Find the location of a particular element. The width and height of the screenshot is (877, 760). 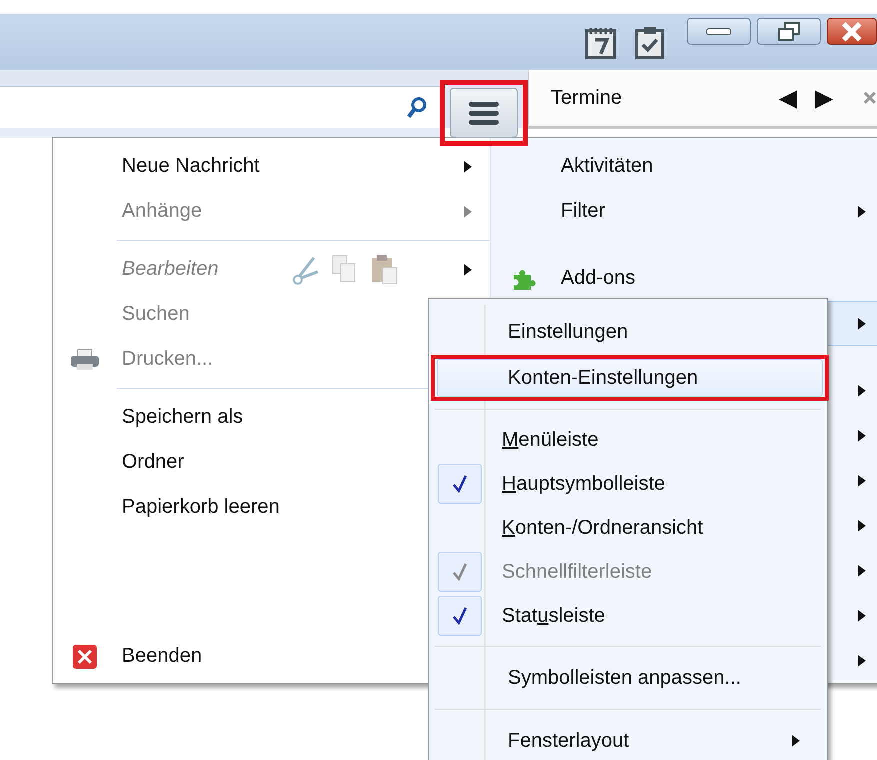

menu-item-label: Filter is located at coordinates (583, 211).